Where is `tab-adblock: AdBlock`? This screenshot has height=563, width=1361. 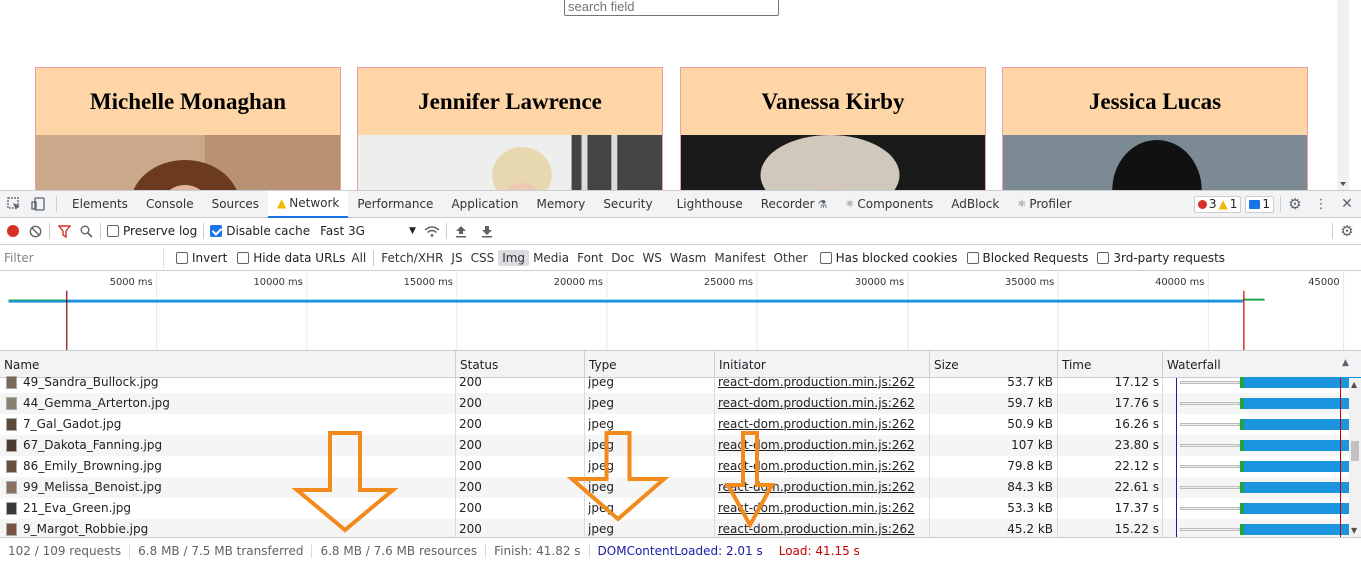 tab-adblock: AdBlock is located at coordinates (975, 204).